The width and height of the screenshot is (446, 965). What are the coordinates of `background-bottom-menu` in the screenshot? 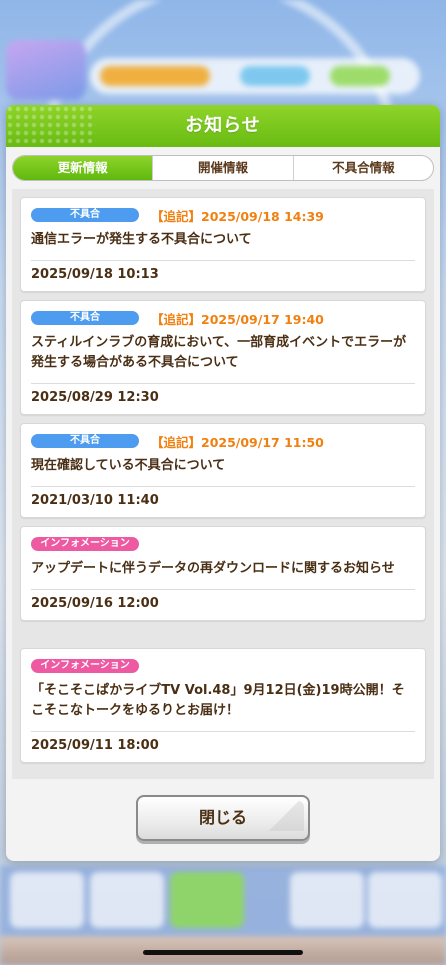 It's located at (223, 901).